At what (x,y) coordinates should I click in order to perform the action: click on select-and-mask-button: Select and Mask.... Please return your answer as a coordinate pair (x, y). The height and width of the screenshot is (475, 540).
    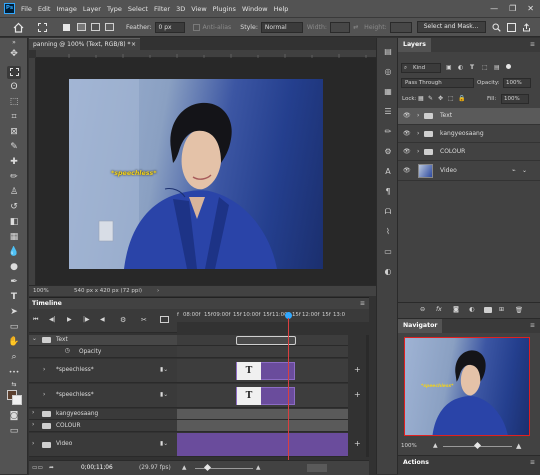
    Looking at the image, I should click on (451, 27).